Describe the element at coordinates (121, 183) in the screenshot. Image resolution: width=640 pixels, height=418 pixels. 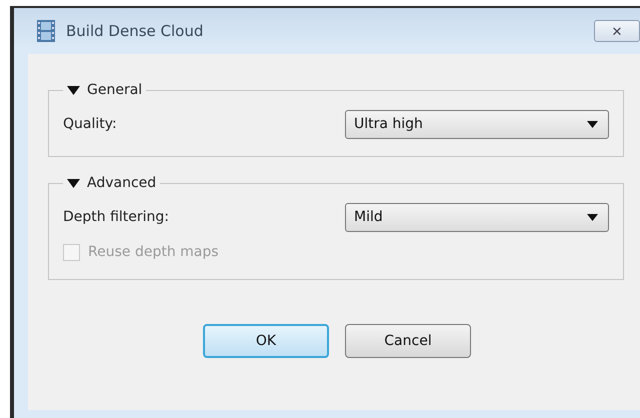
I see `group-title: Advanced` at that location.